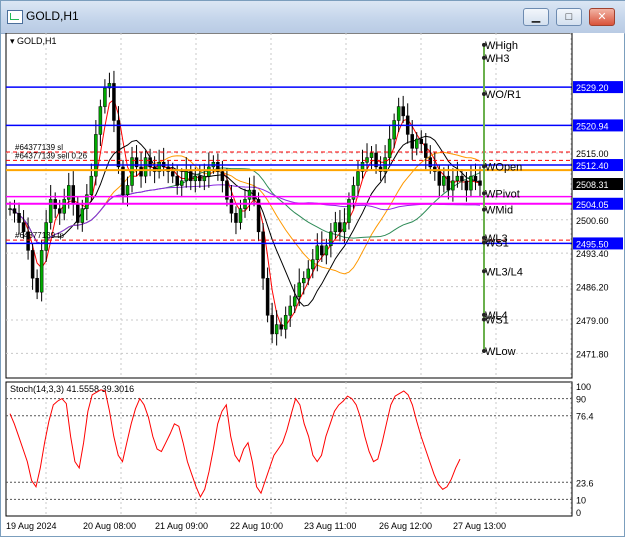 The image size is (625, 537). Describe the element at coordinates (15, 17) in the screenshot. I see `chart-app-icon` at that location.